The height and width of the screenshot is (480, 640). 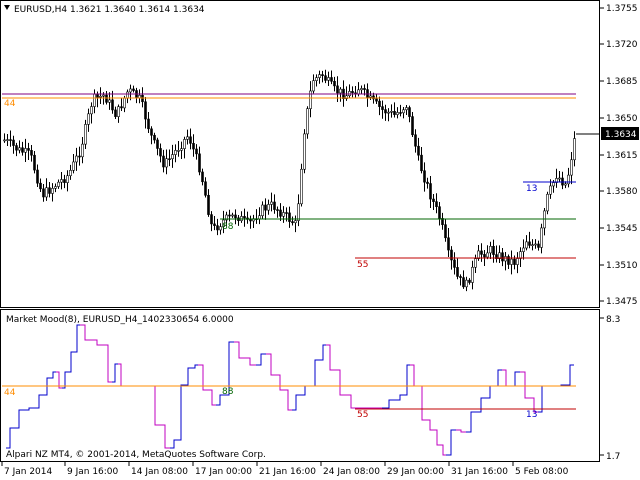 What do you see at coordinates (622, 229) in the screenshot?
I see `price-label-7: 1.3545` at bounding box center [622, 229].